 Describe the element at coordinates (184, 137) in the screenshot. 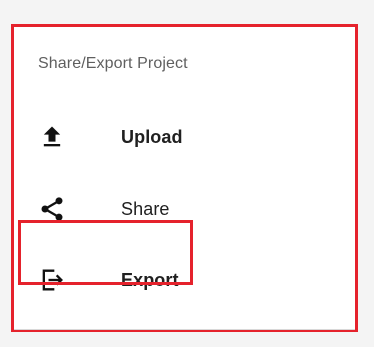

I see `upload-menu-item: Upload` at that location.